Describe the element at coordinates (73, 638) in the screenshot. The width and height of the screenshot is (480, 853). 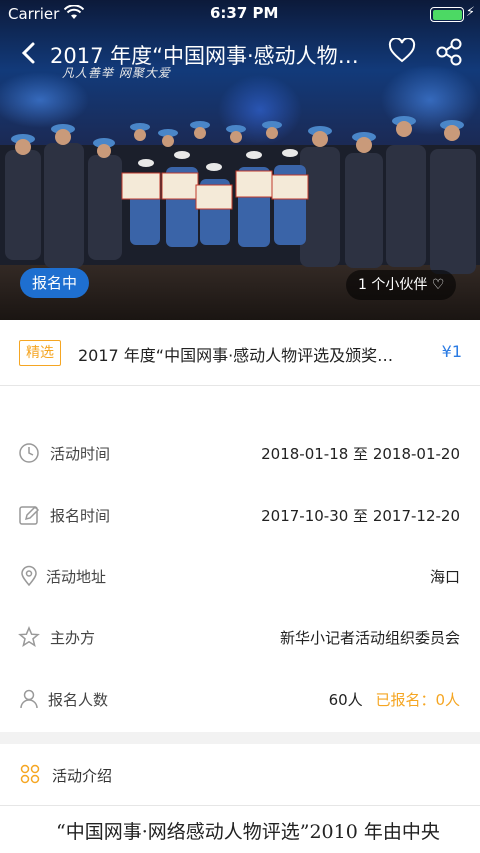
I see `info-label: 主办方` at that location.